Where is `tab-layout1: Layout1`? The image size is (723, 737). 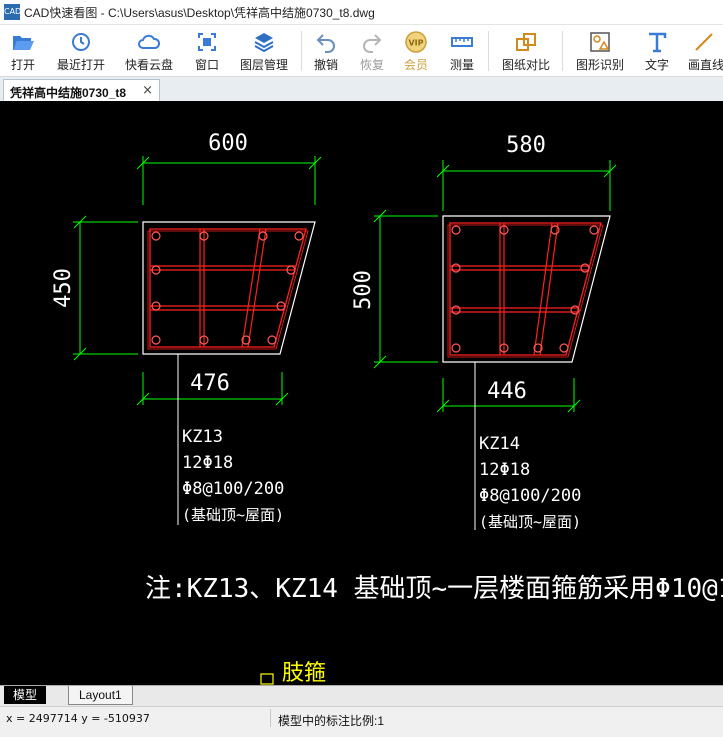 tab-layout1: Layout1 is located at coordinates (100, 695).